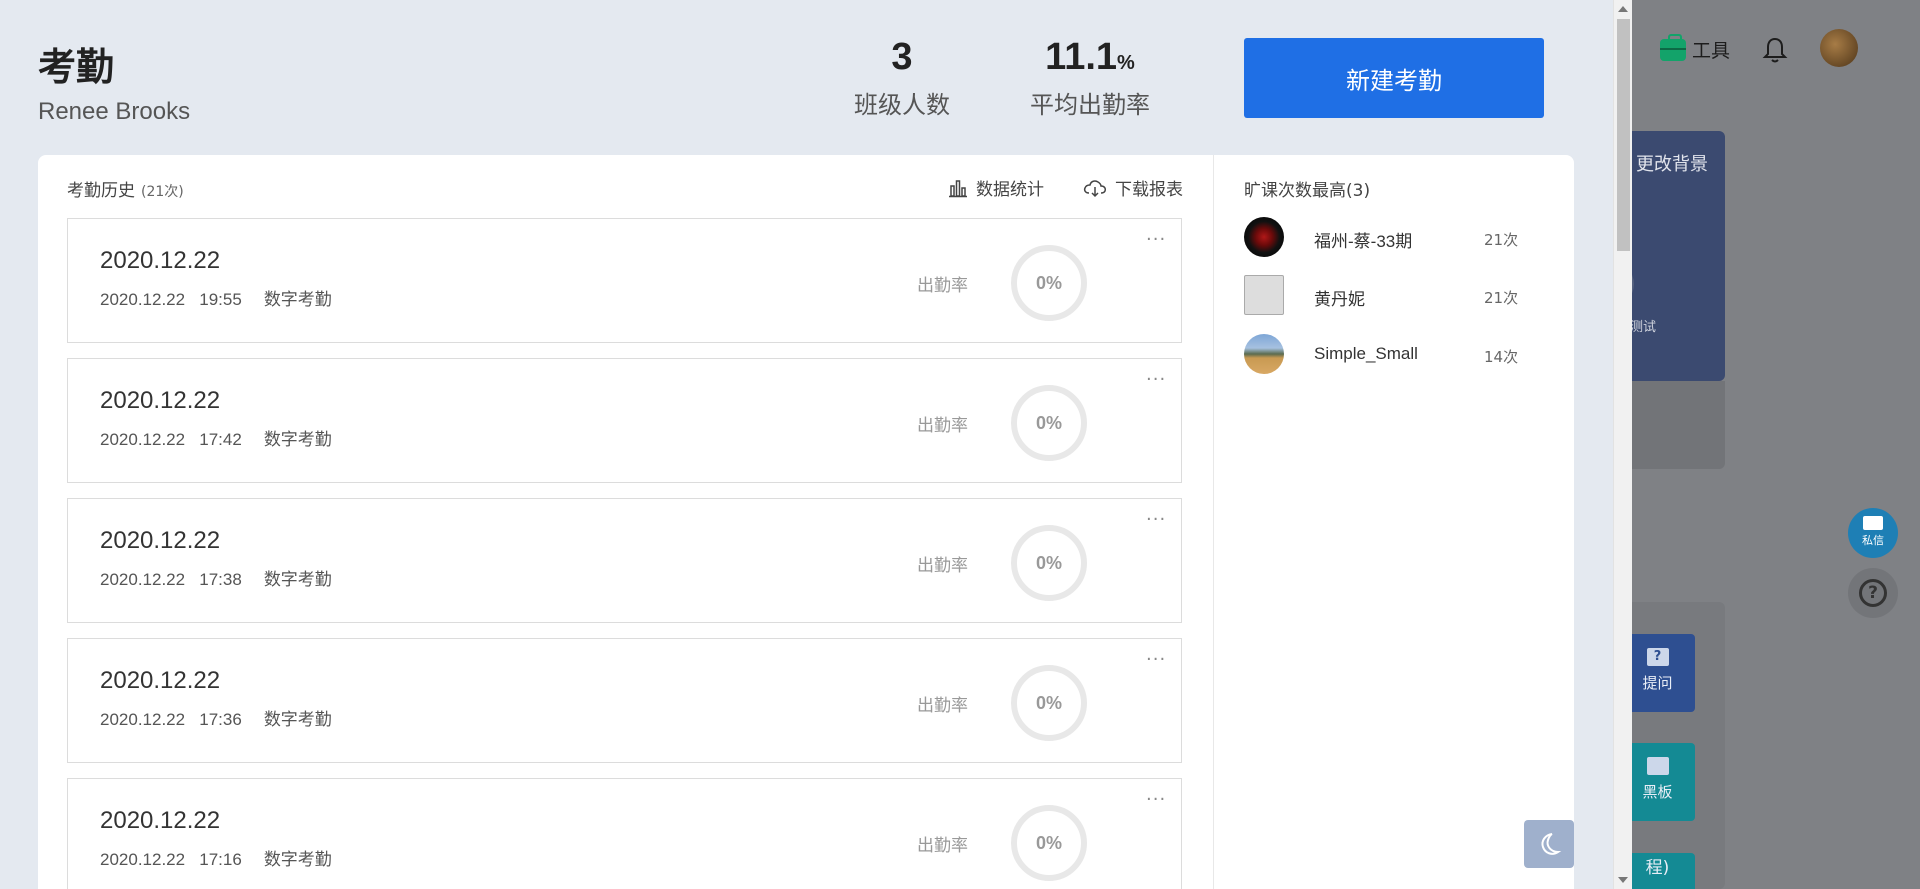  Describe the element at coordinates (1623, 9) in the screenshot. I see `scroll-up-arrow-icon` at that location.